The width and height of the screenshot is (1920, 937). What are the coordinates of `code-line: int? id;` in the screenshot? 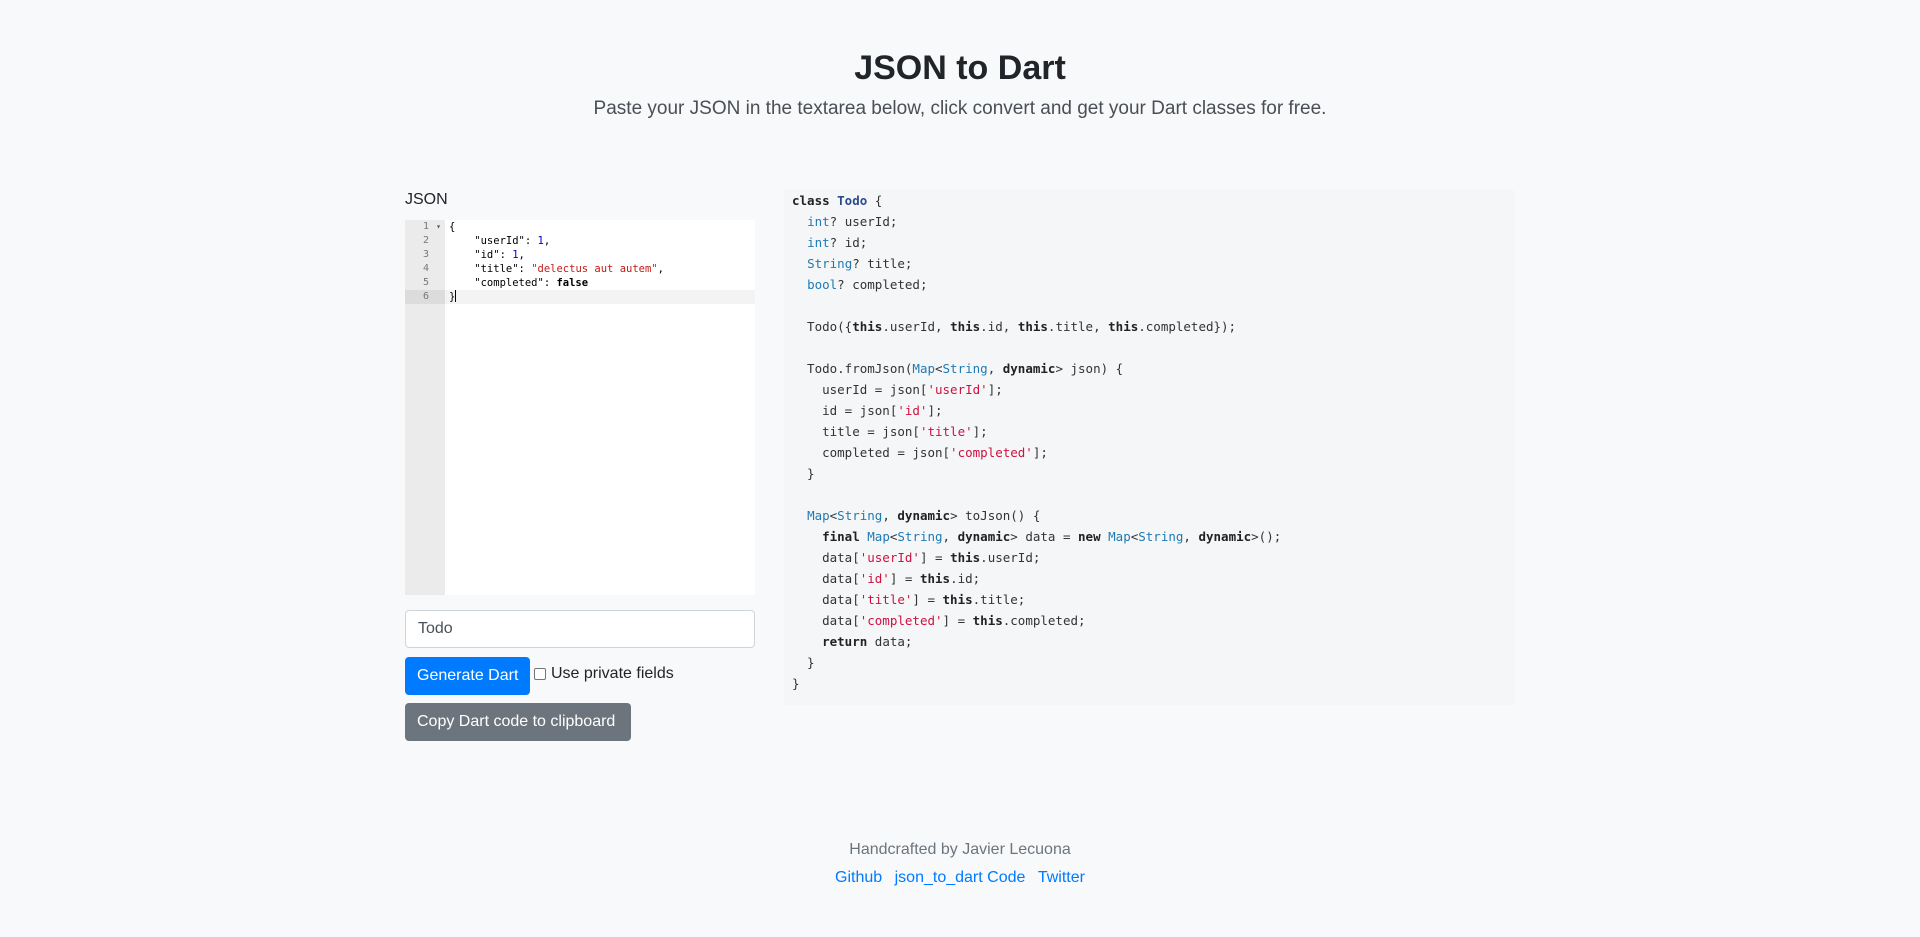 It's located at (837, 242).